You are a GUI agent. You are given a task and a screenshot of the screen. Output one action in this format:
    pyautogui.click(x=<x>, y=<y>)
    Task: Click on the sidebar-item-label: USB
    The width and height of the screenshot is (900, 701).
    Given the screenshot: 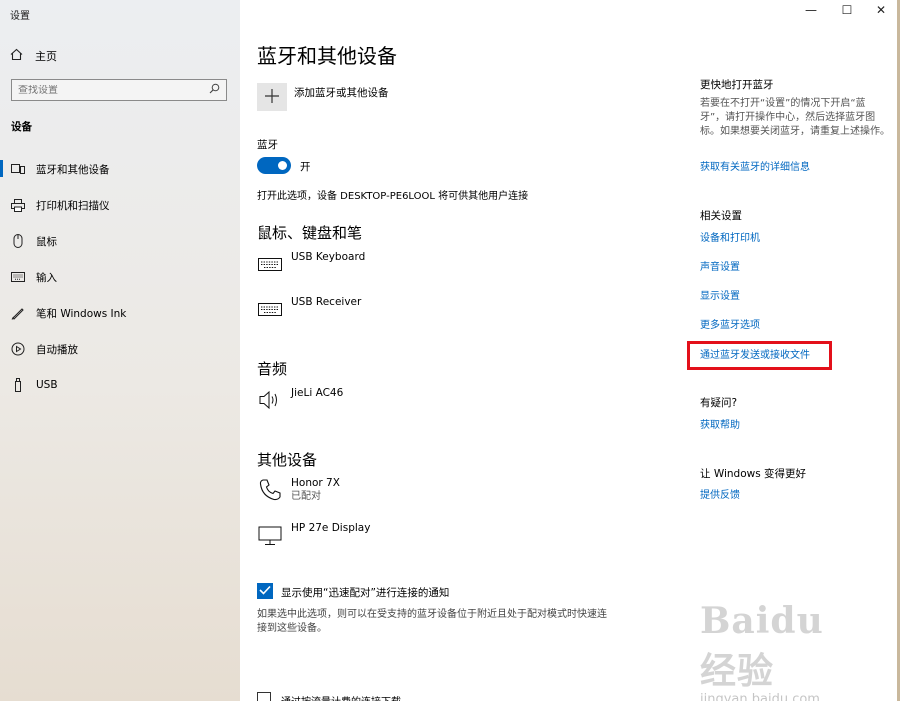 What is the action you would take?
    pyautogui.click(x=47, y=385)
    